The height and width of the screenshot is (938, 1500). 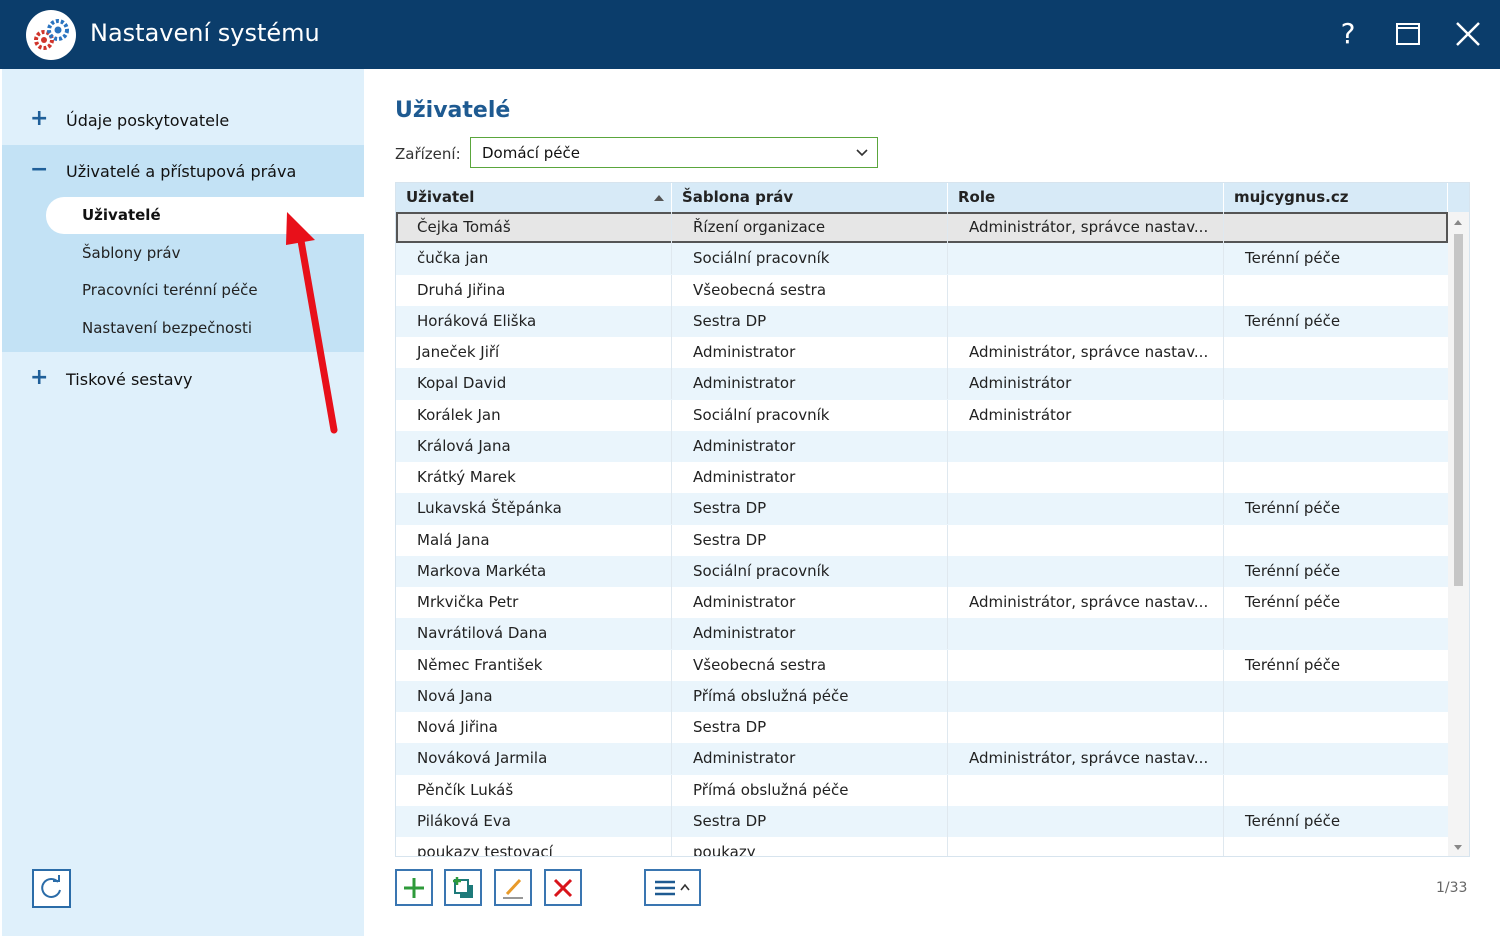 What do you see at coordinates (659, 198) in the screenshot?
I see `sort-ascending-icon` at bounding box center [659, 198].